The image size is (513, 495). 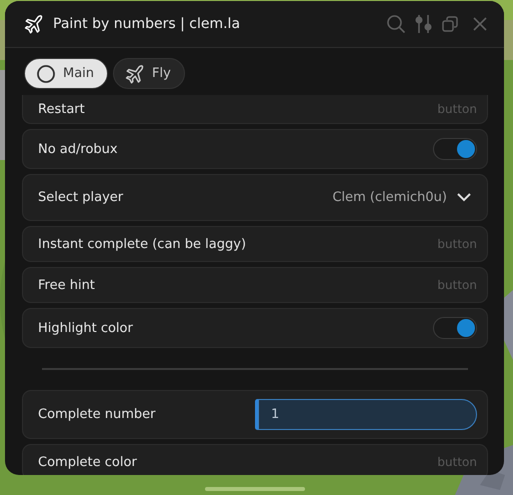 What do you see at coordinates (67, 285) in the screenshot?
I see `option-label: Free hint` at bounding box center [67, 285].